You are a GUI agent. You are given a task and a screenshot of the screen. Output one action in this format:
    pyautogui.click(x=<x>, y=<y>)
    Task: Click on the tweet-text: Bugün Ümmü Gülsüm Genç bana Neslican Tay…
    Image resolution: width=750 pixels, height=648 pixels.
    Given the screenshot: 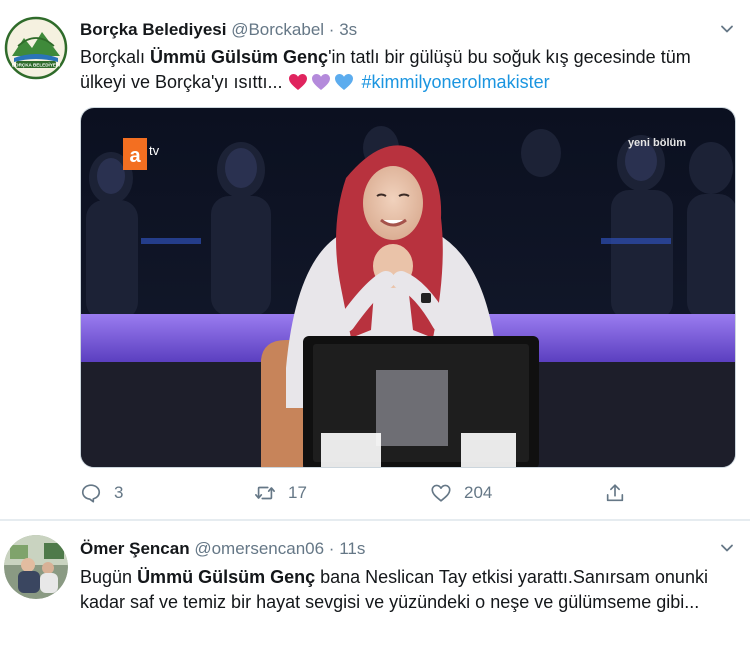 What is the action you would take?
    pyautogui.click(x=410, y=589)
    